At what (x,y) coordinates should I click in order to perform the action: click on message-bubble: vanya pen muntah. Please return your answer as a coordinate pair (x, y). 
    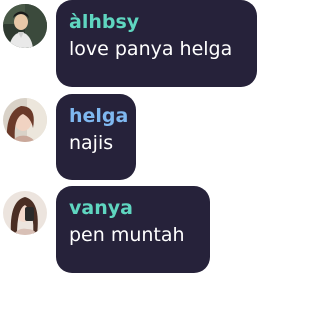
    Looking at the image, I should click on (133, 229).